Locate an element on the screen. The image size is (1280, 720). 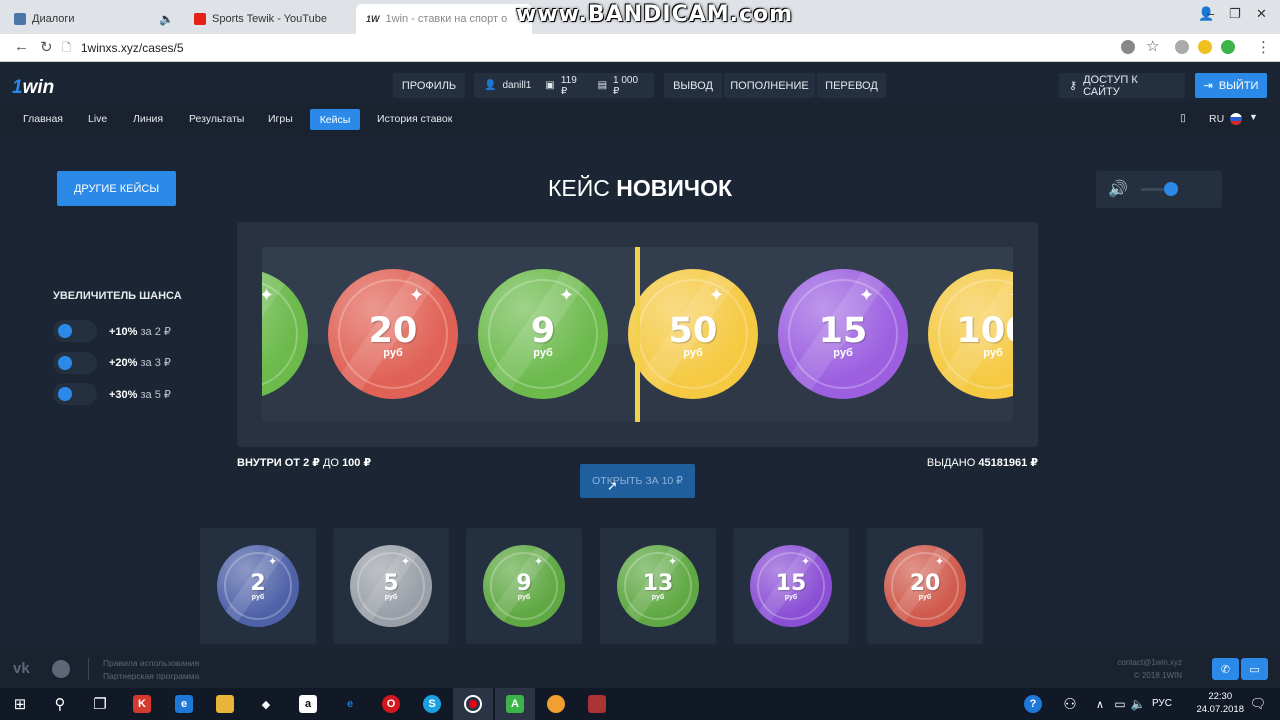
nav-bet-history: История ставок is located at coordinates (414, 119).